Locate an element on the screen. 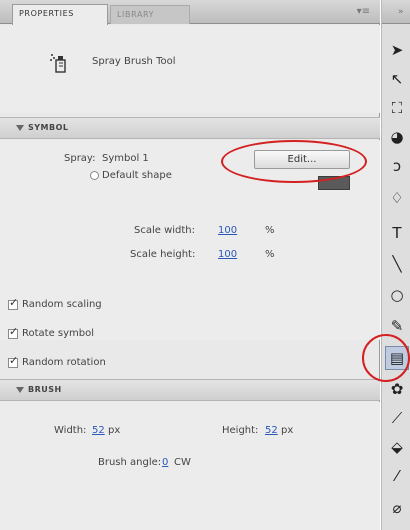 This screenshot has width=410, height=530. spray-brush-icon is located at coordinates (58, 63).